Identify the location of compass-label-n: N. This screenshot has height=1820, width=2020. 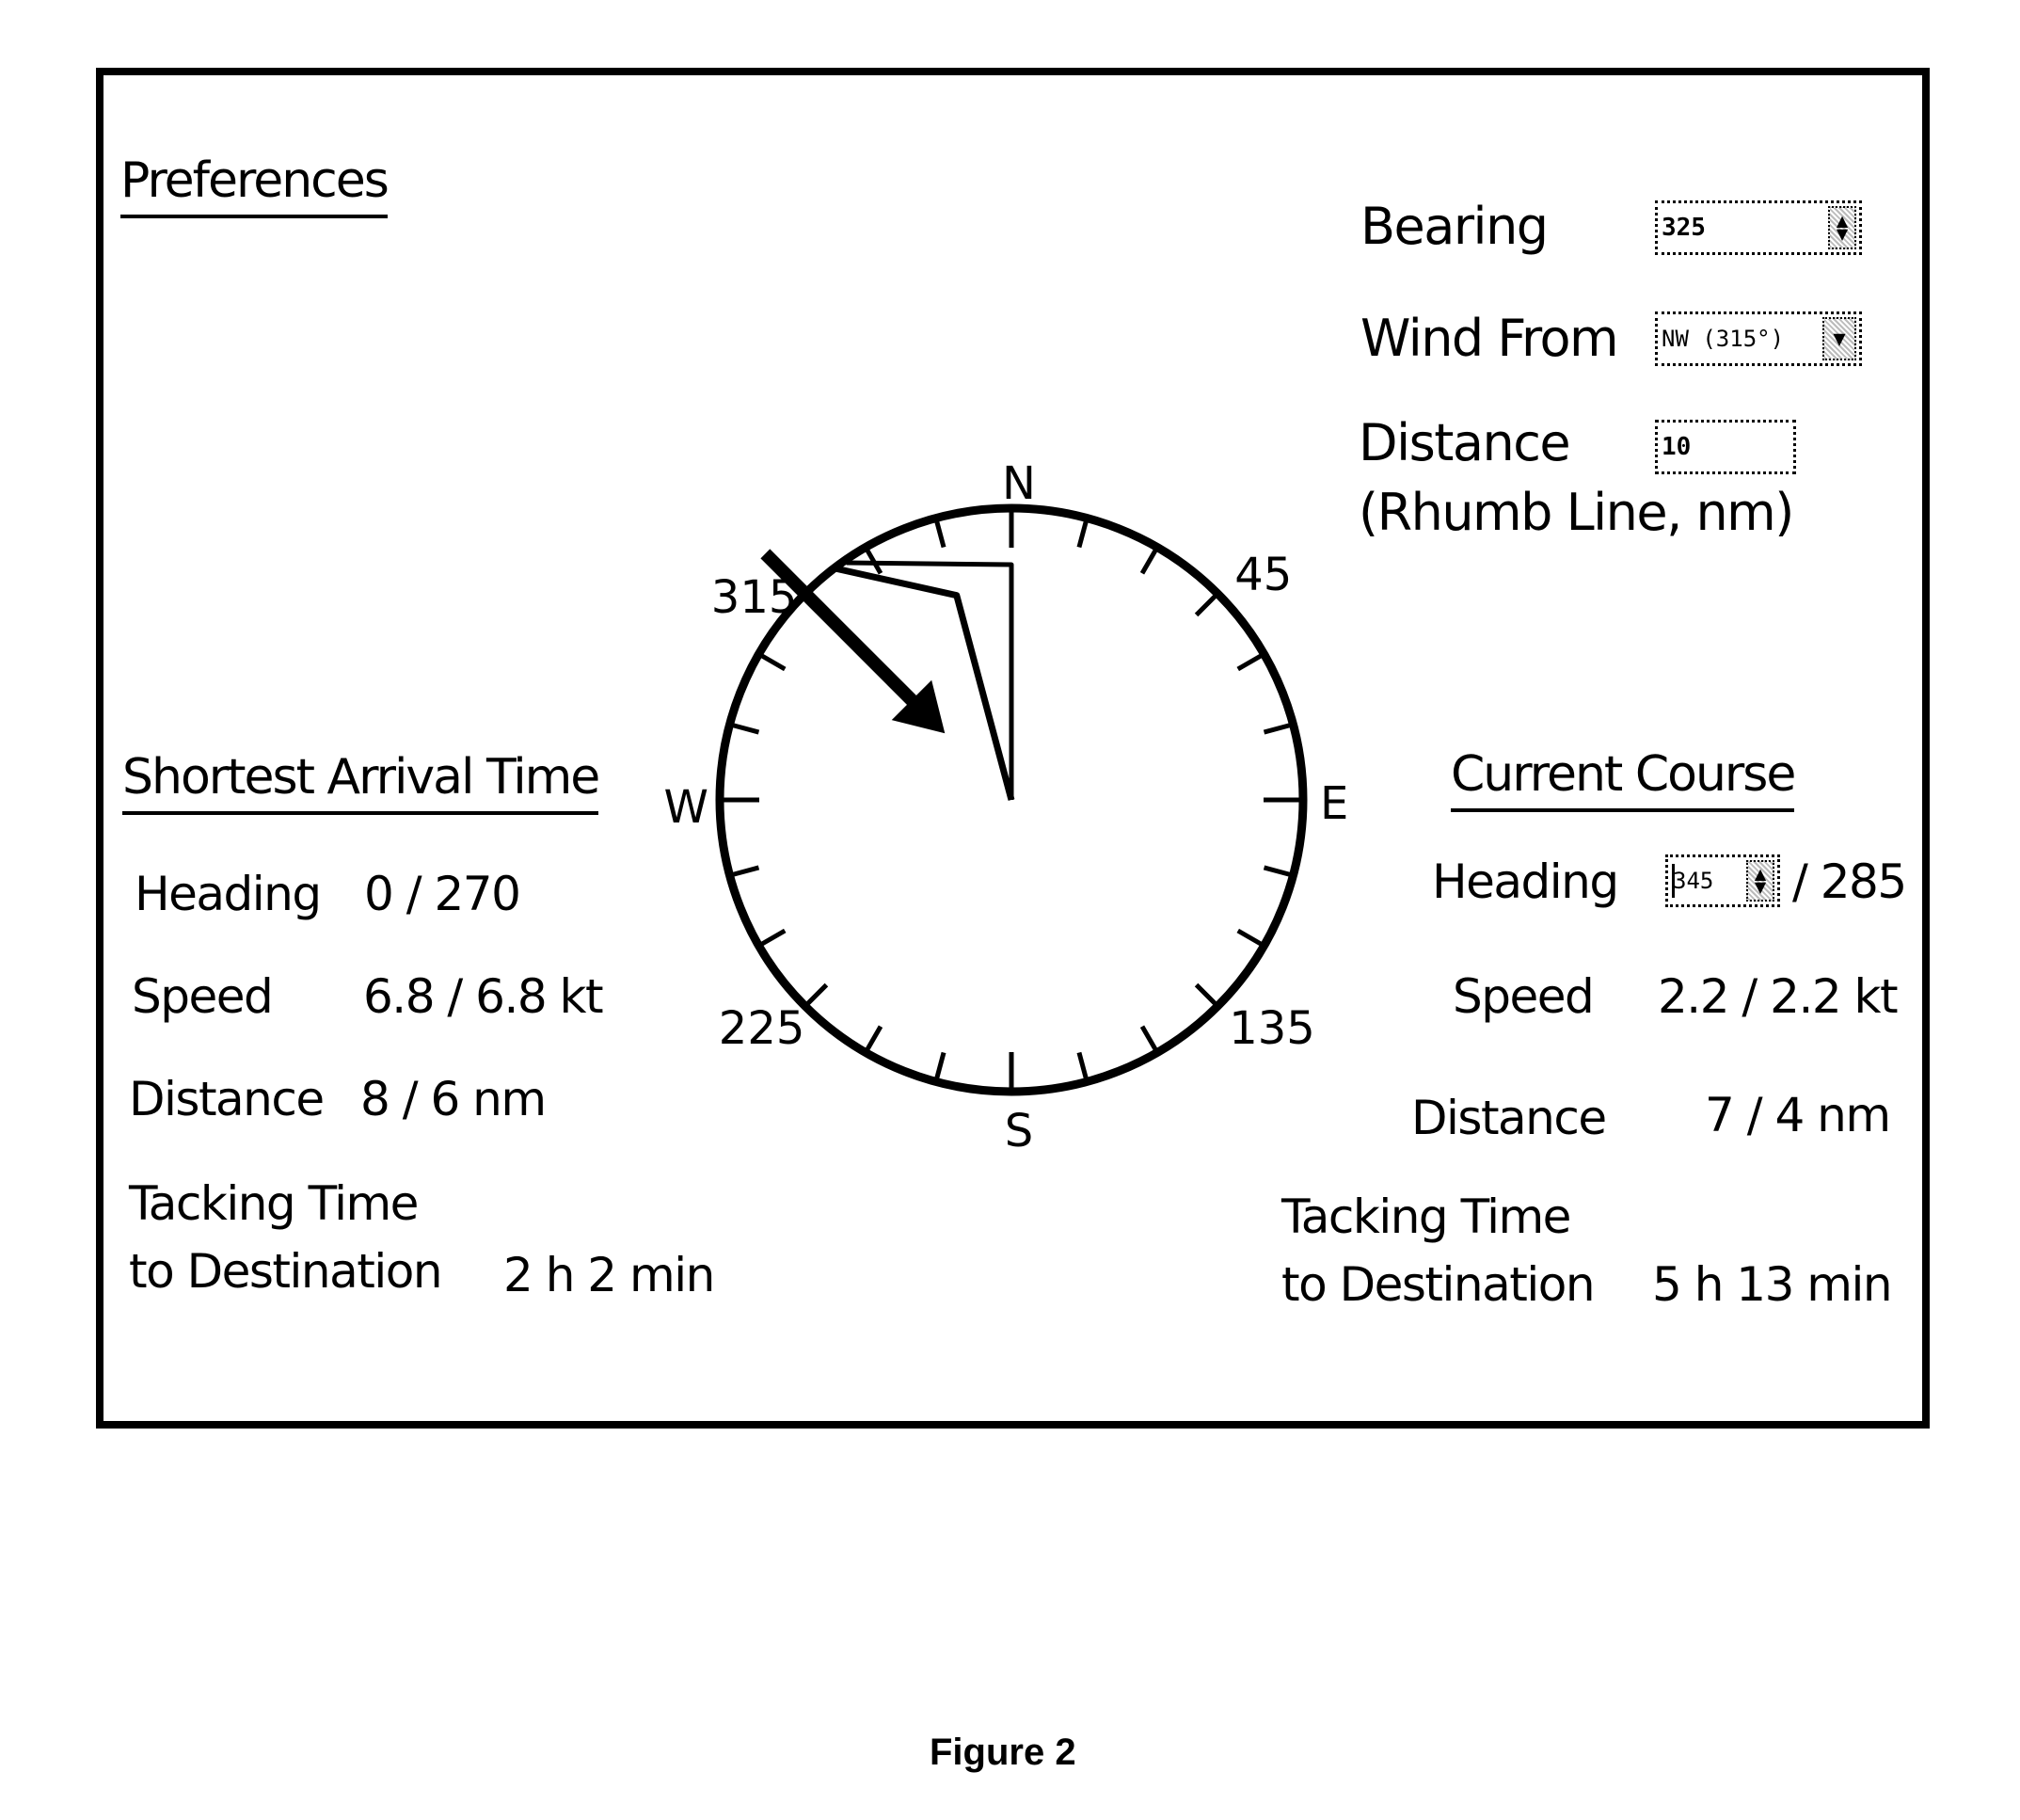
(1019, 483).